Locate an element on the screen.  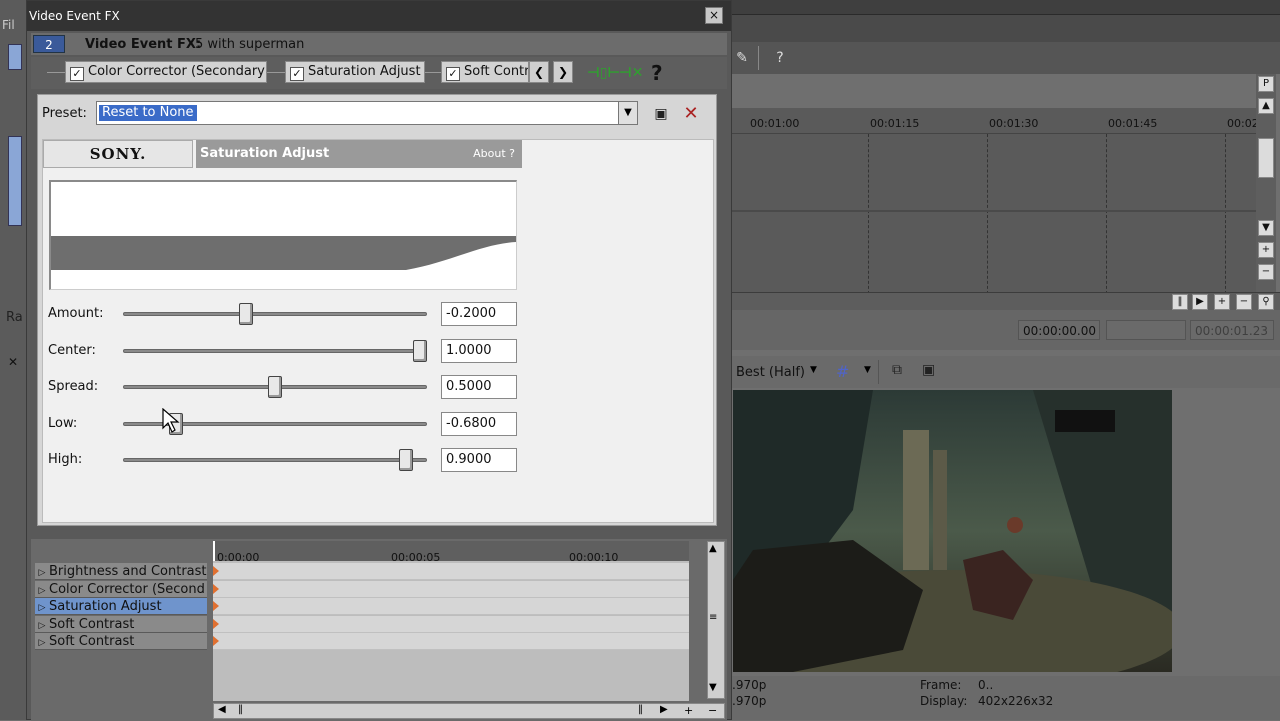
chain-item-saturation-adjust: ✓ Saturation Adjust is located at coordinates (355, 72).